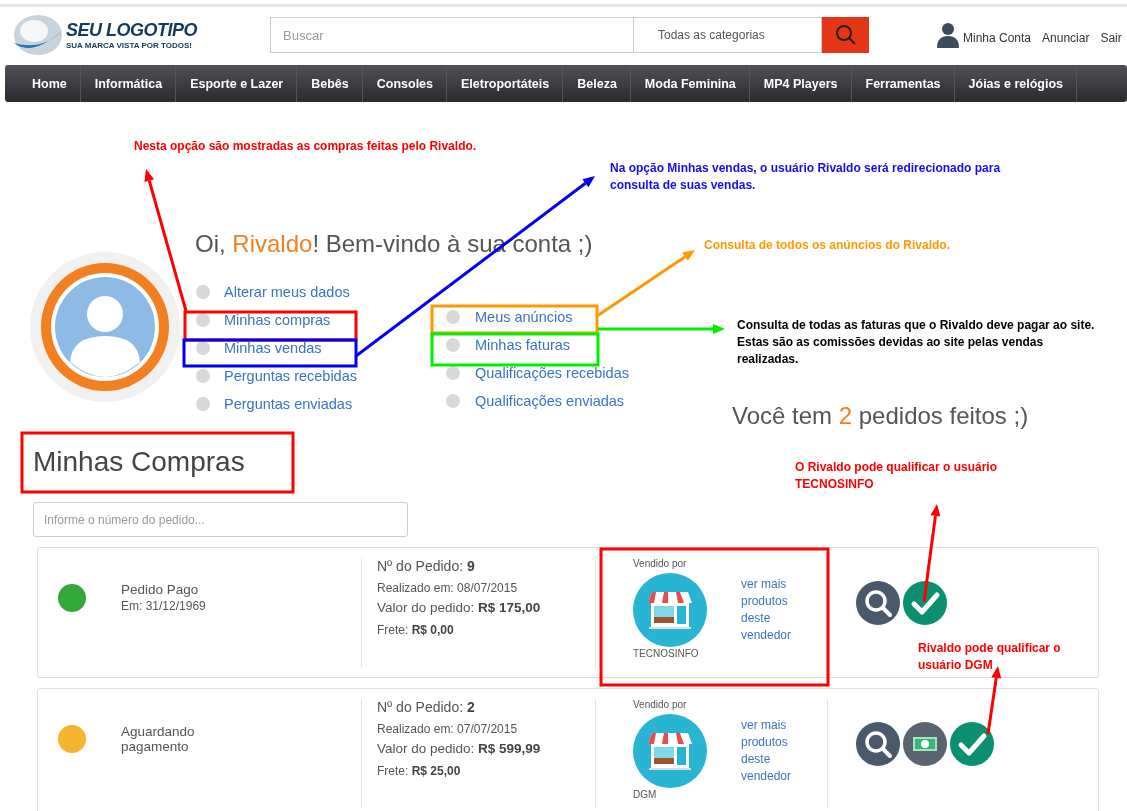  What do you see at coordinates (287, 292) in the screenshot?
I see `menu-link: Alterar meus dados` at bounding box center [287, 292].